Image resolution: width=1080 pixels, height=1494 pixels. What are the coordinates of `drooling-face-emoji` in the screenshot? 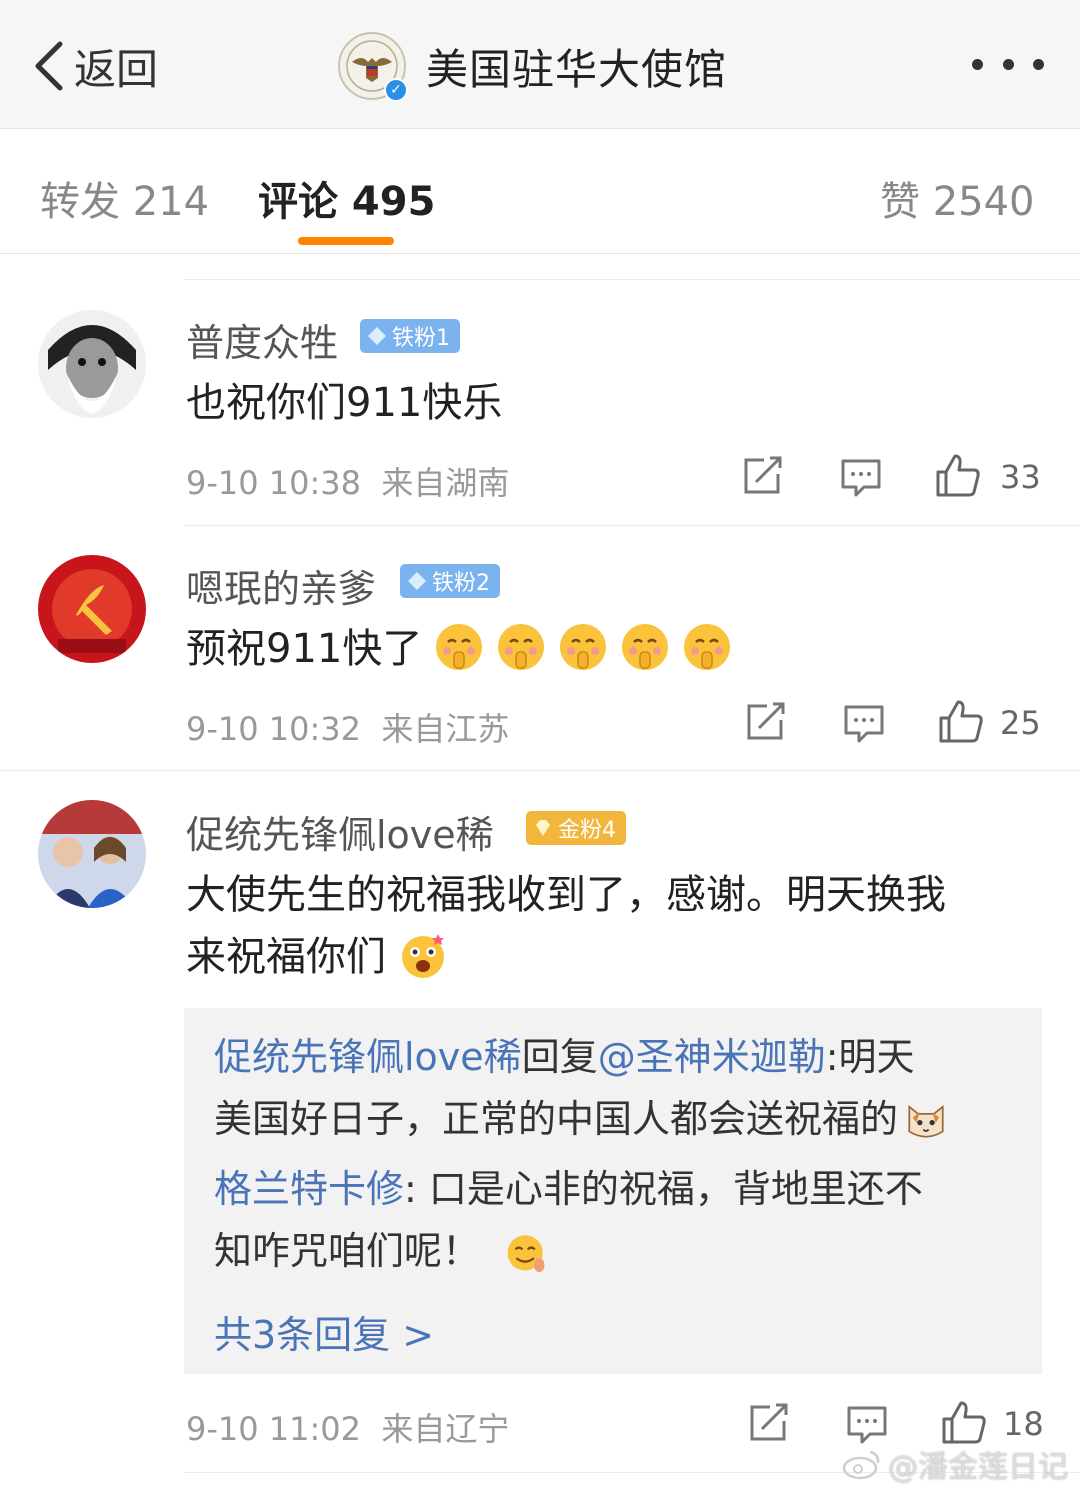 It's located at (526, 1254).